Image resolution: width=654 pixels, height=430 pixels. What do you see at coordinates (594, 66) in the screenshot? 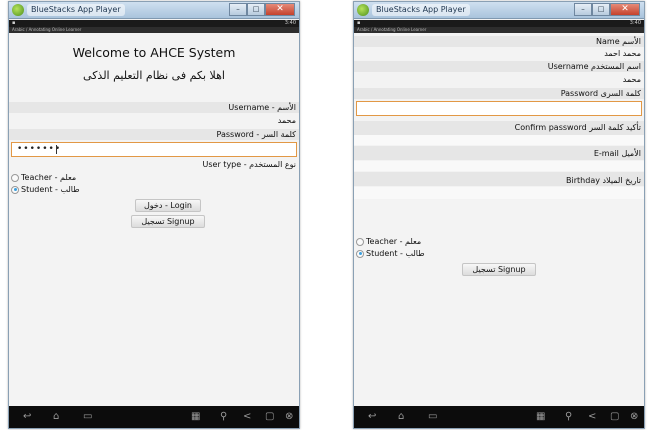
I see `username-label: اسم المستخدم Username` at bounding box center [594, 66].